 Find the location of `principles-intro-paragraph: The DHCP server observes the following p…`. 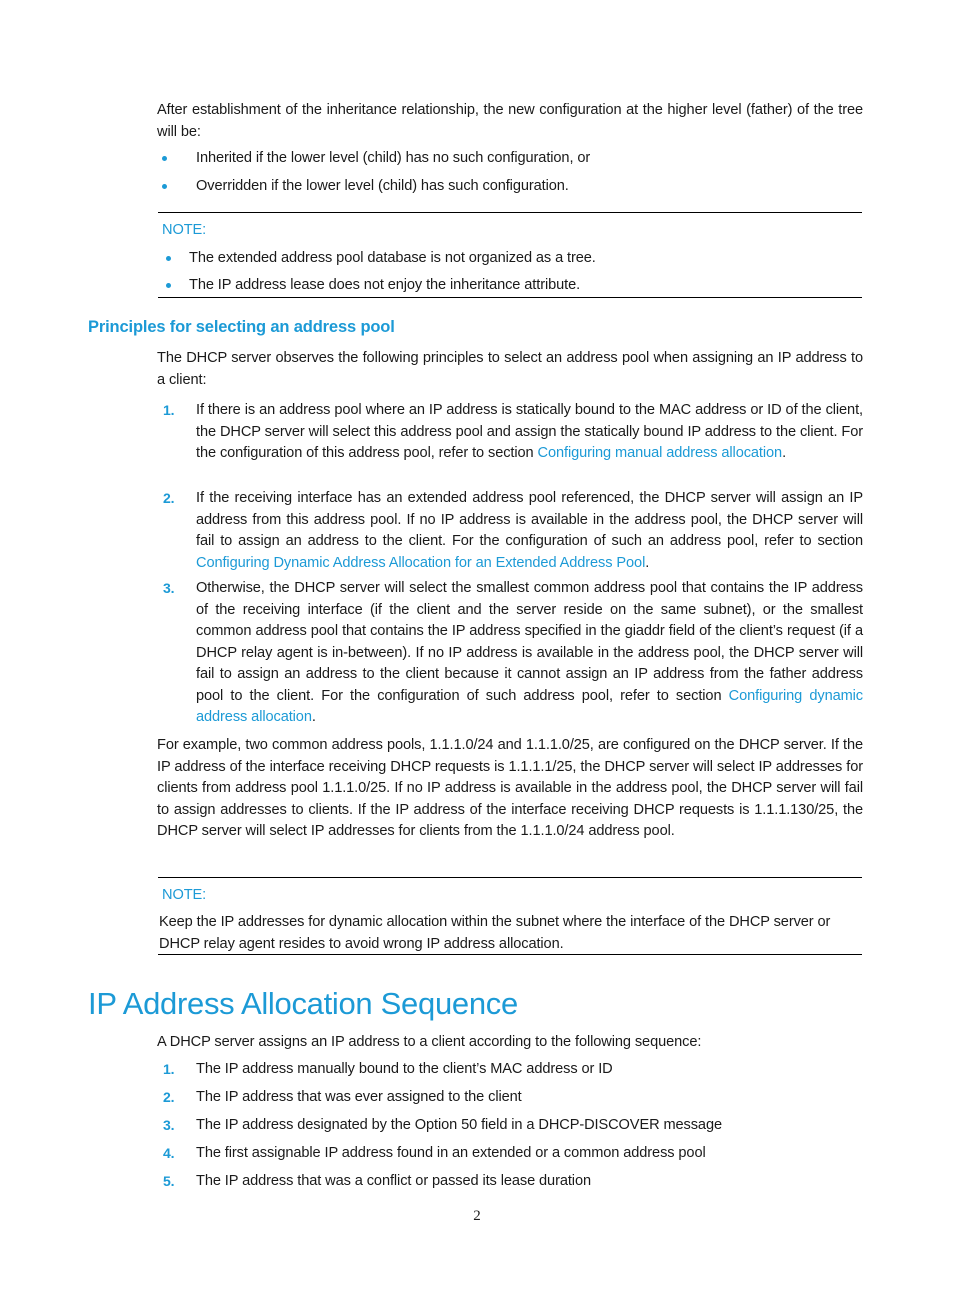

principles-intro-paragraph: The DHCP server observes the following p… is located at coordinates (510, 369).